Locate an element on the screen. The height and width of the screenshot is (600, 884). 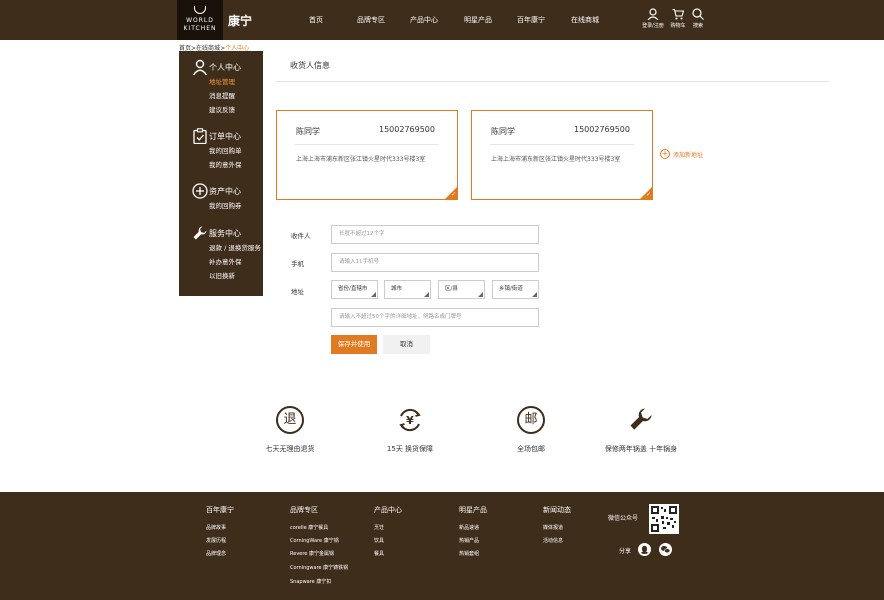
city-value: 城市 is located at coordinates (397, 289).